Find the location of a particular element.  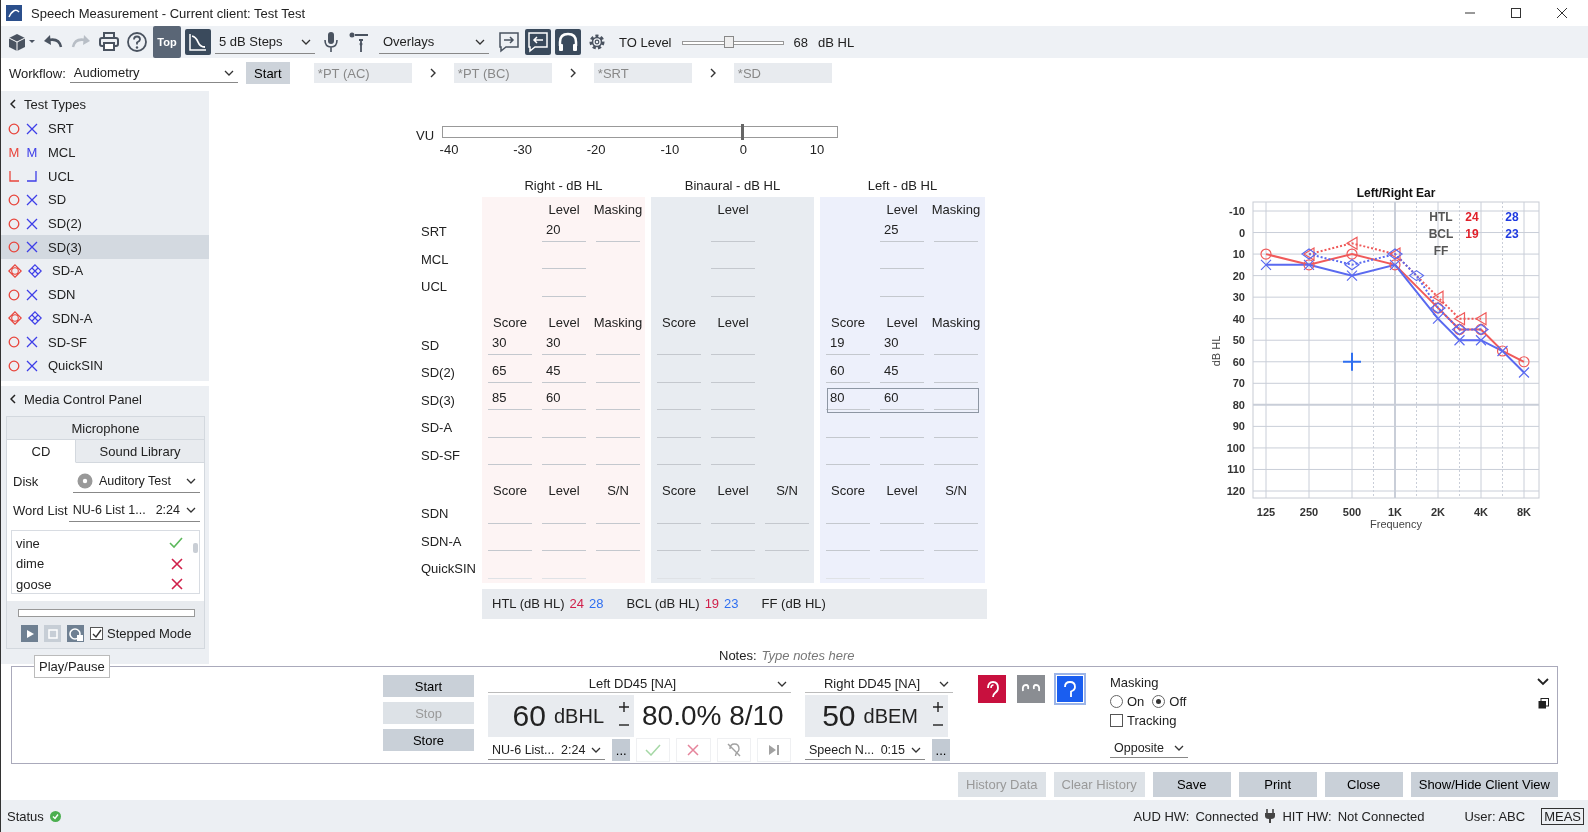

to-level-slider is located at coordinates (732, 42).